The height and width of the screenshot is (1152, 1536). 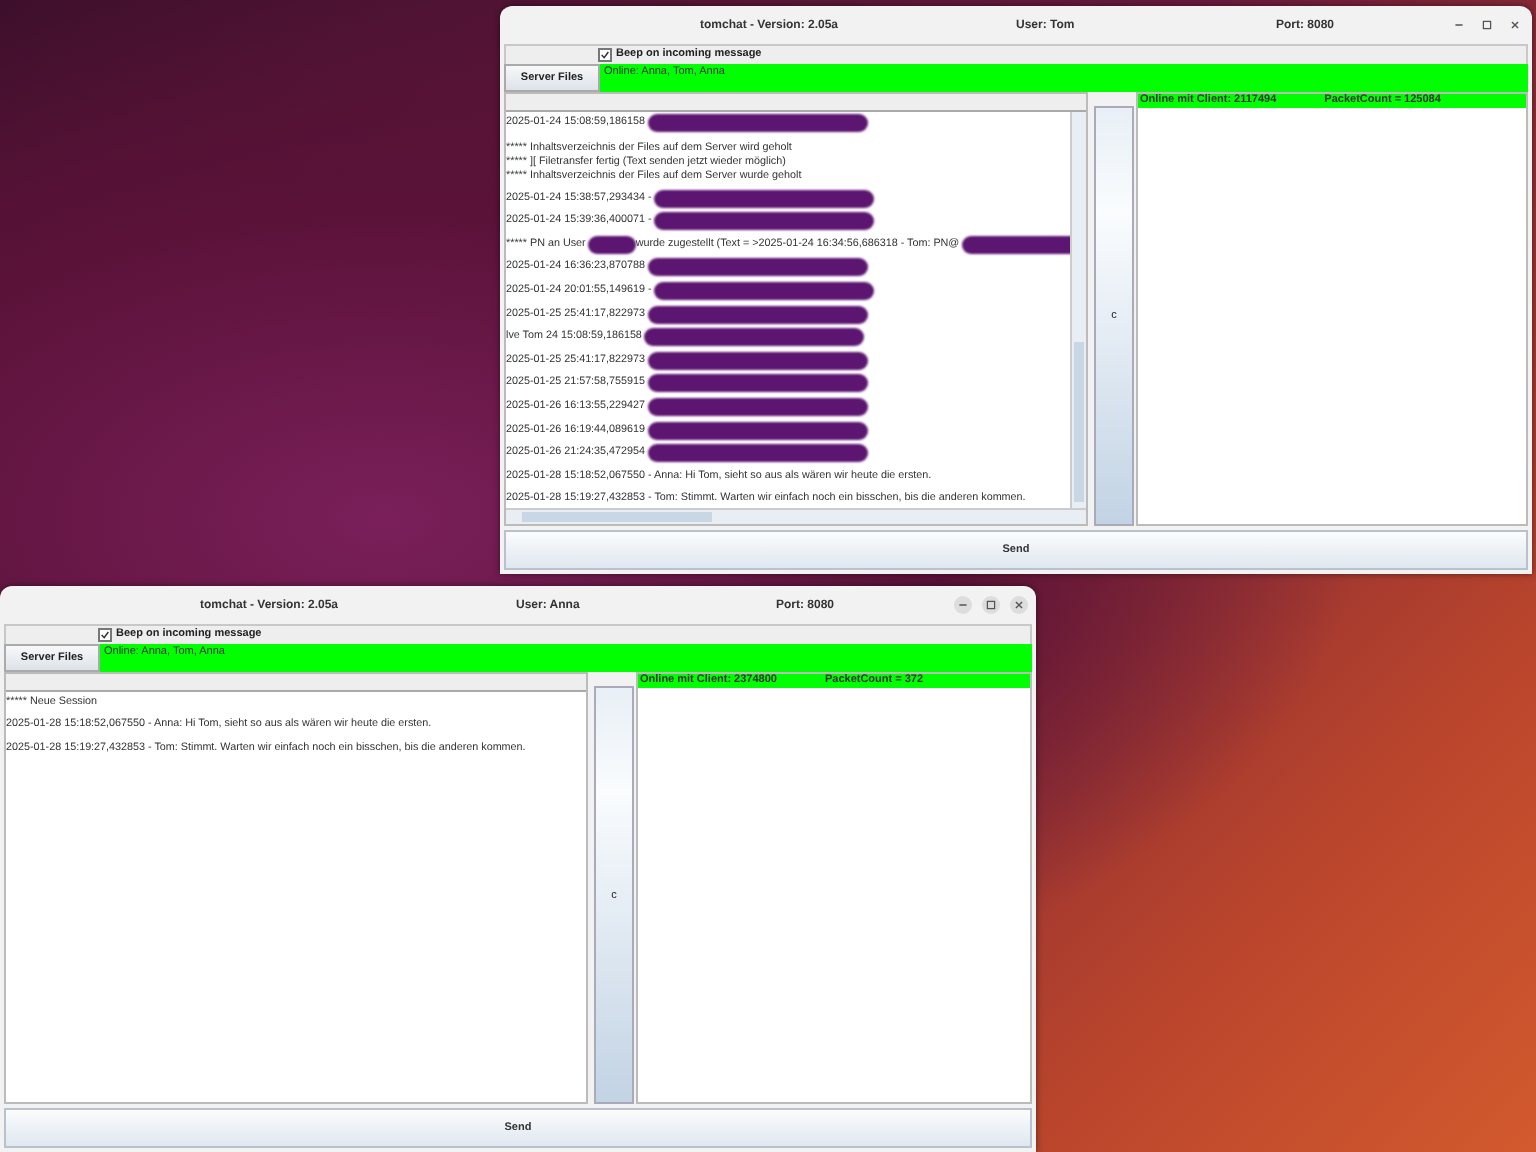 What do you see at coordinates (611, 244) in the screenshot?
I see `redaction-mark` at bounding box center [611, 244].